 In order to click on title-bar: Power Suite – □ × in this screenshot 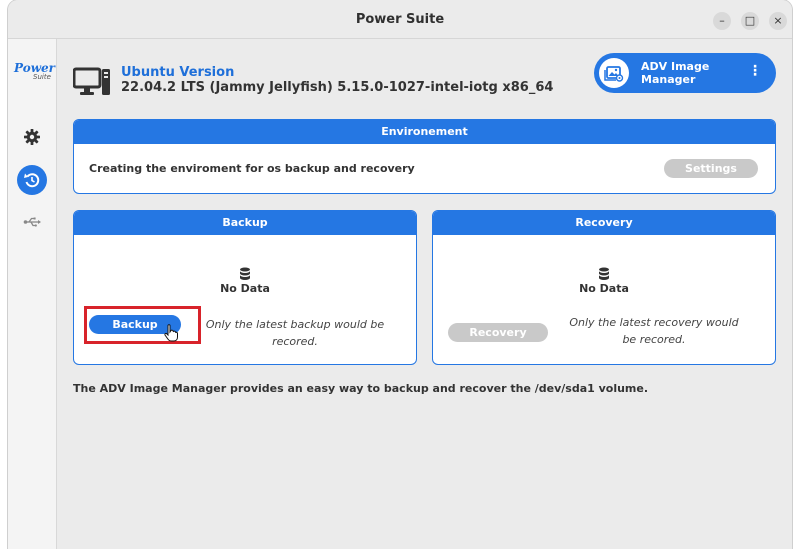, I will do `click(400, 19)`.